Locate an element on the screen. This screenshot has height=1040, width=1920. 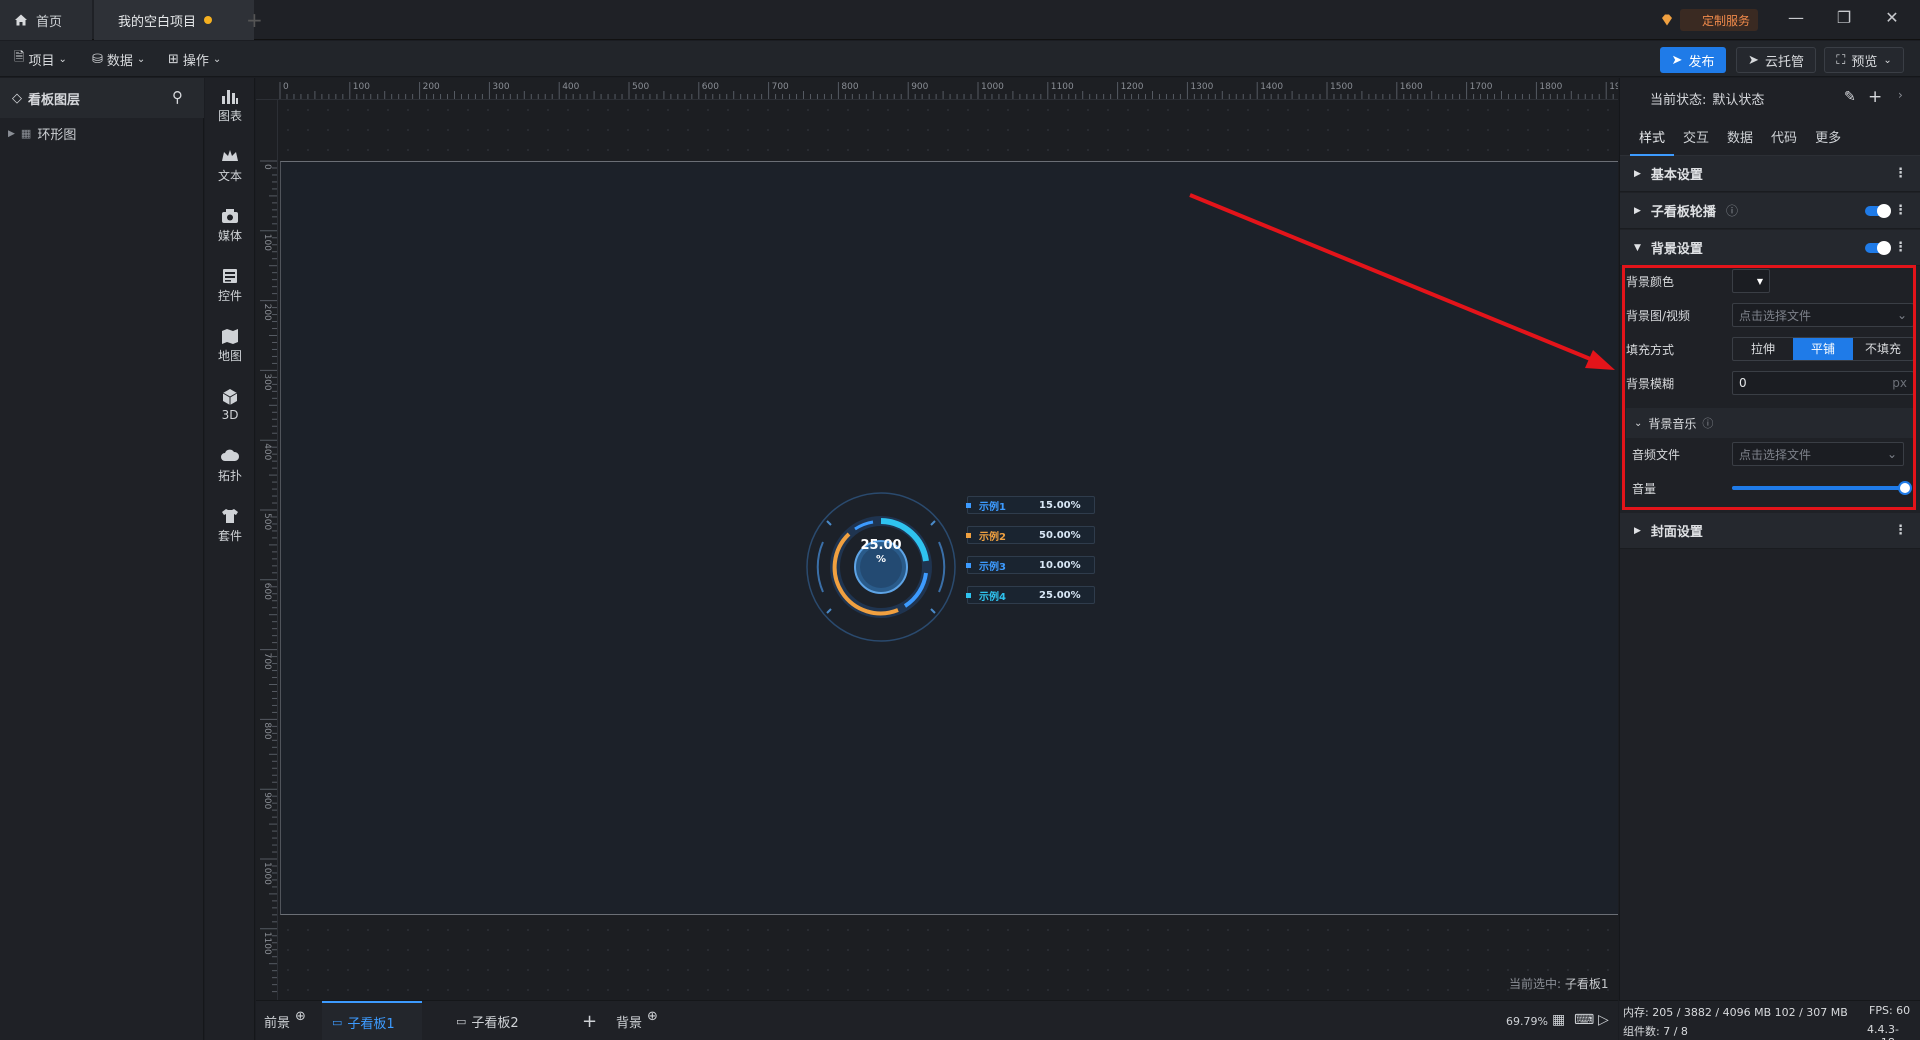
background-toggle is located at coordinates (1878, 248).